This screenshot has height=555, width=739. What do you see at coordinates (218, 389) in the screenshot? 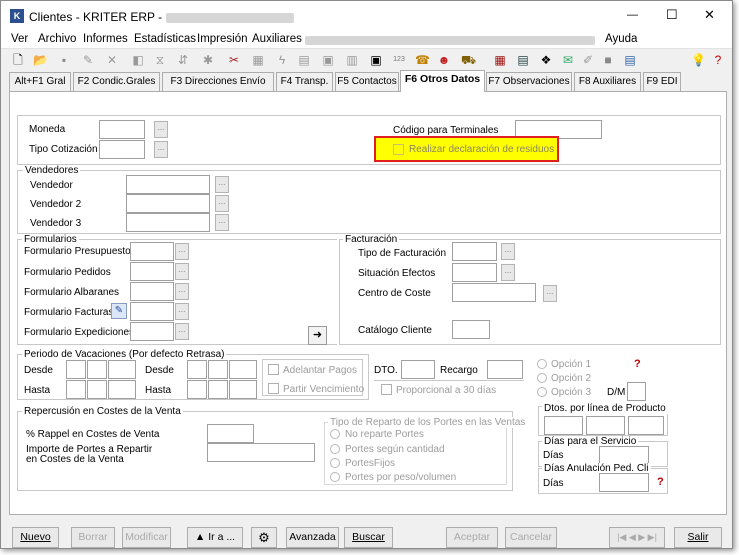
I see `vac2-hasta-month` at bounding box center [218, 389].